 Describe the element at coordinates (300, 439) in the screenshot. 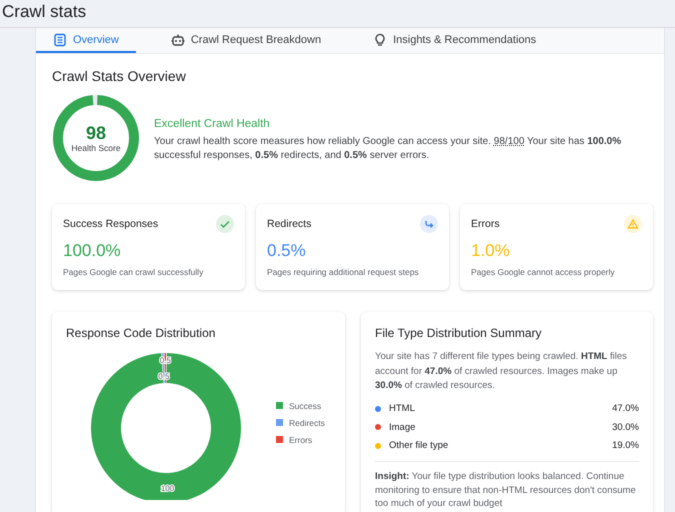

I see `legend-label: Errors` at that location.